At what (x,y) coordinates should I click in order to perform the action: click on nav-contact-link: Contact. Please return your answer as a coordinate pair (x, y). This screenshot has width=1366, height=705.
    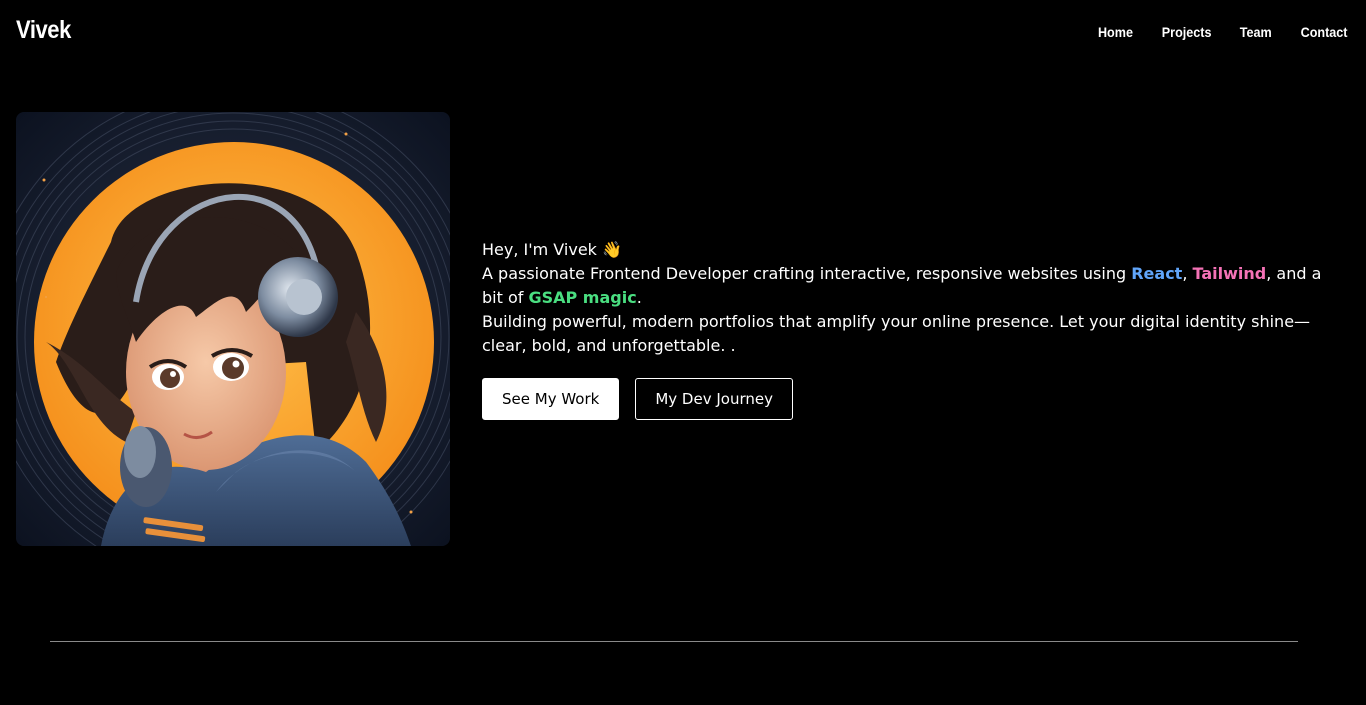
    Looking at the image, I should click on (1323, 32).